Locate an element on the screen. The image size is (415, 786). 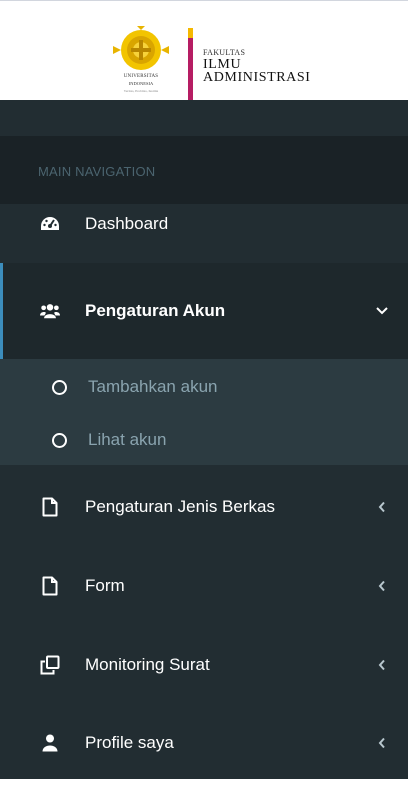
top-border is located at coordinates (207, 4).